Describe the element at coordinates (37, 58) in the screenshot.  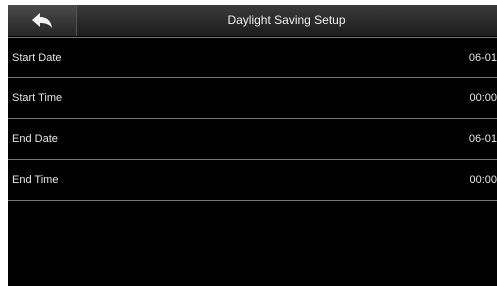
I see `setting-label: Start Date` at that location.